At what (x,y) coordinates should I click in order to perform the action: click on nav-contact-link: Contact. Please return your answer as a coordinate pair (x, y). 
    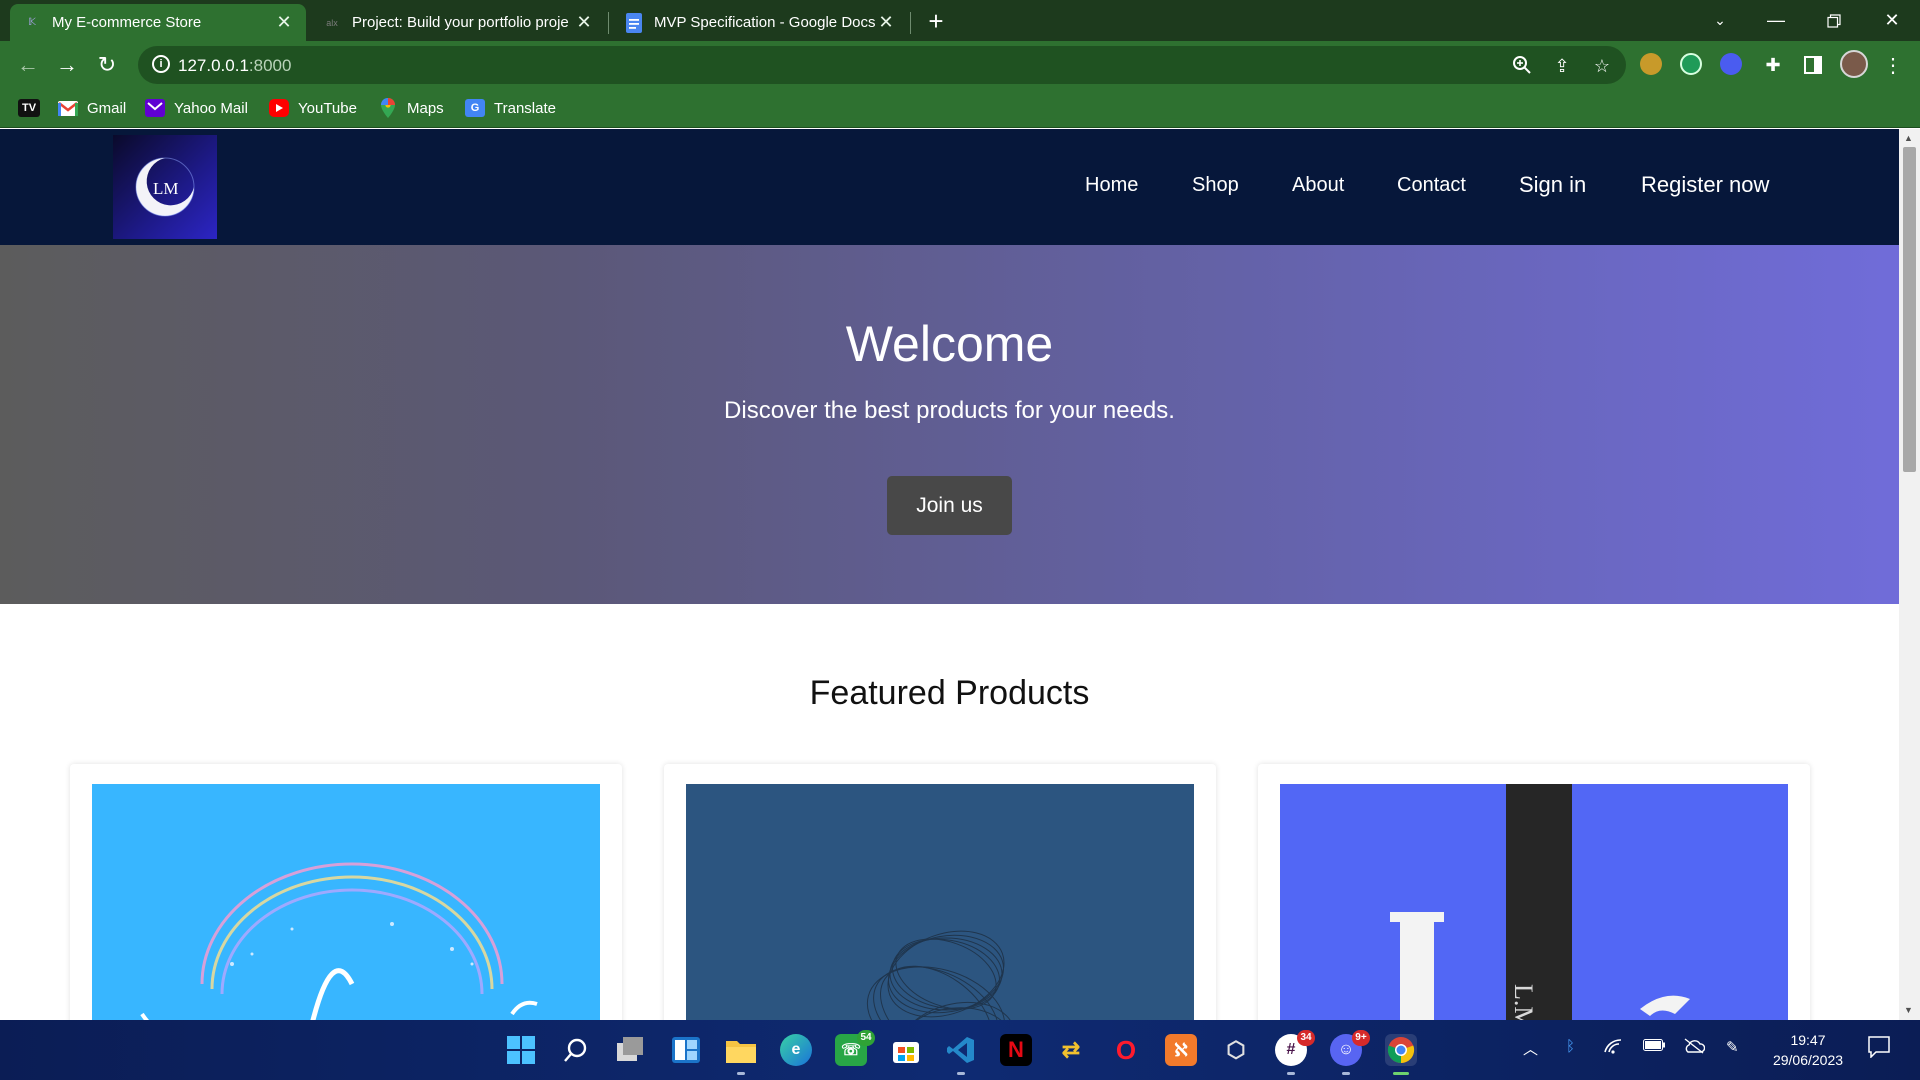
    Looking at the image, I should click on (1431, 185).